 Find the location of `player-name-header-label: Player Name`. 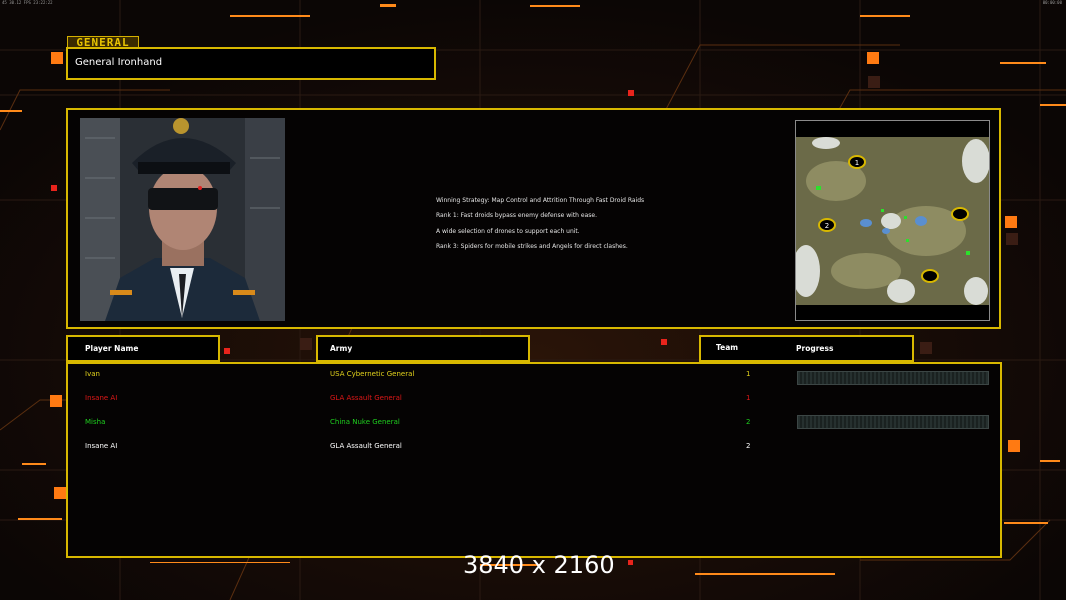

player-name-header-label: Player Name is located at coordinates (112, 348).